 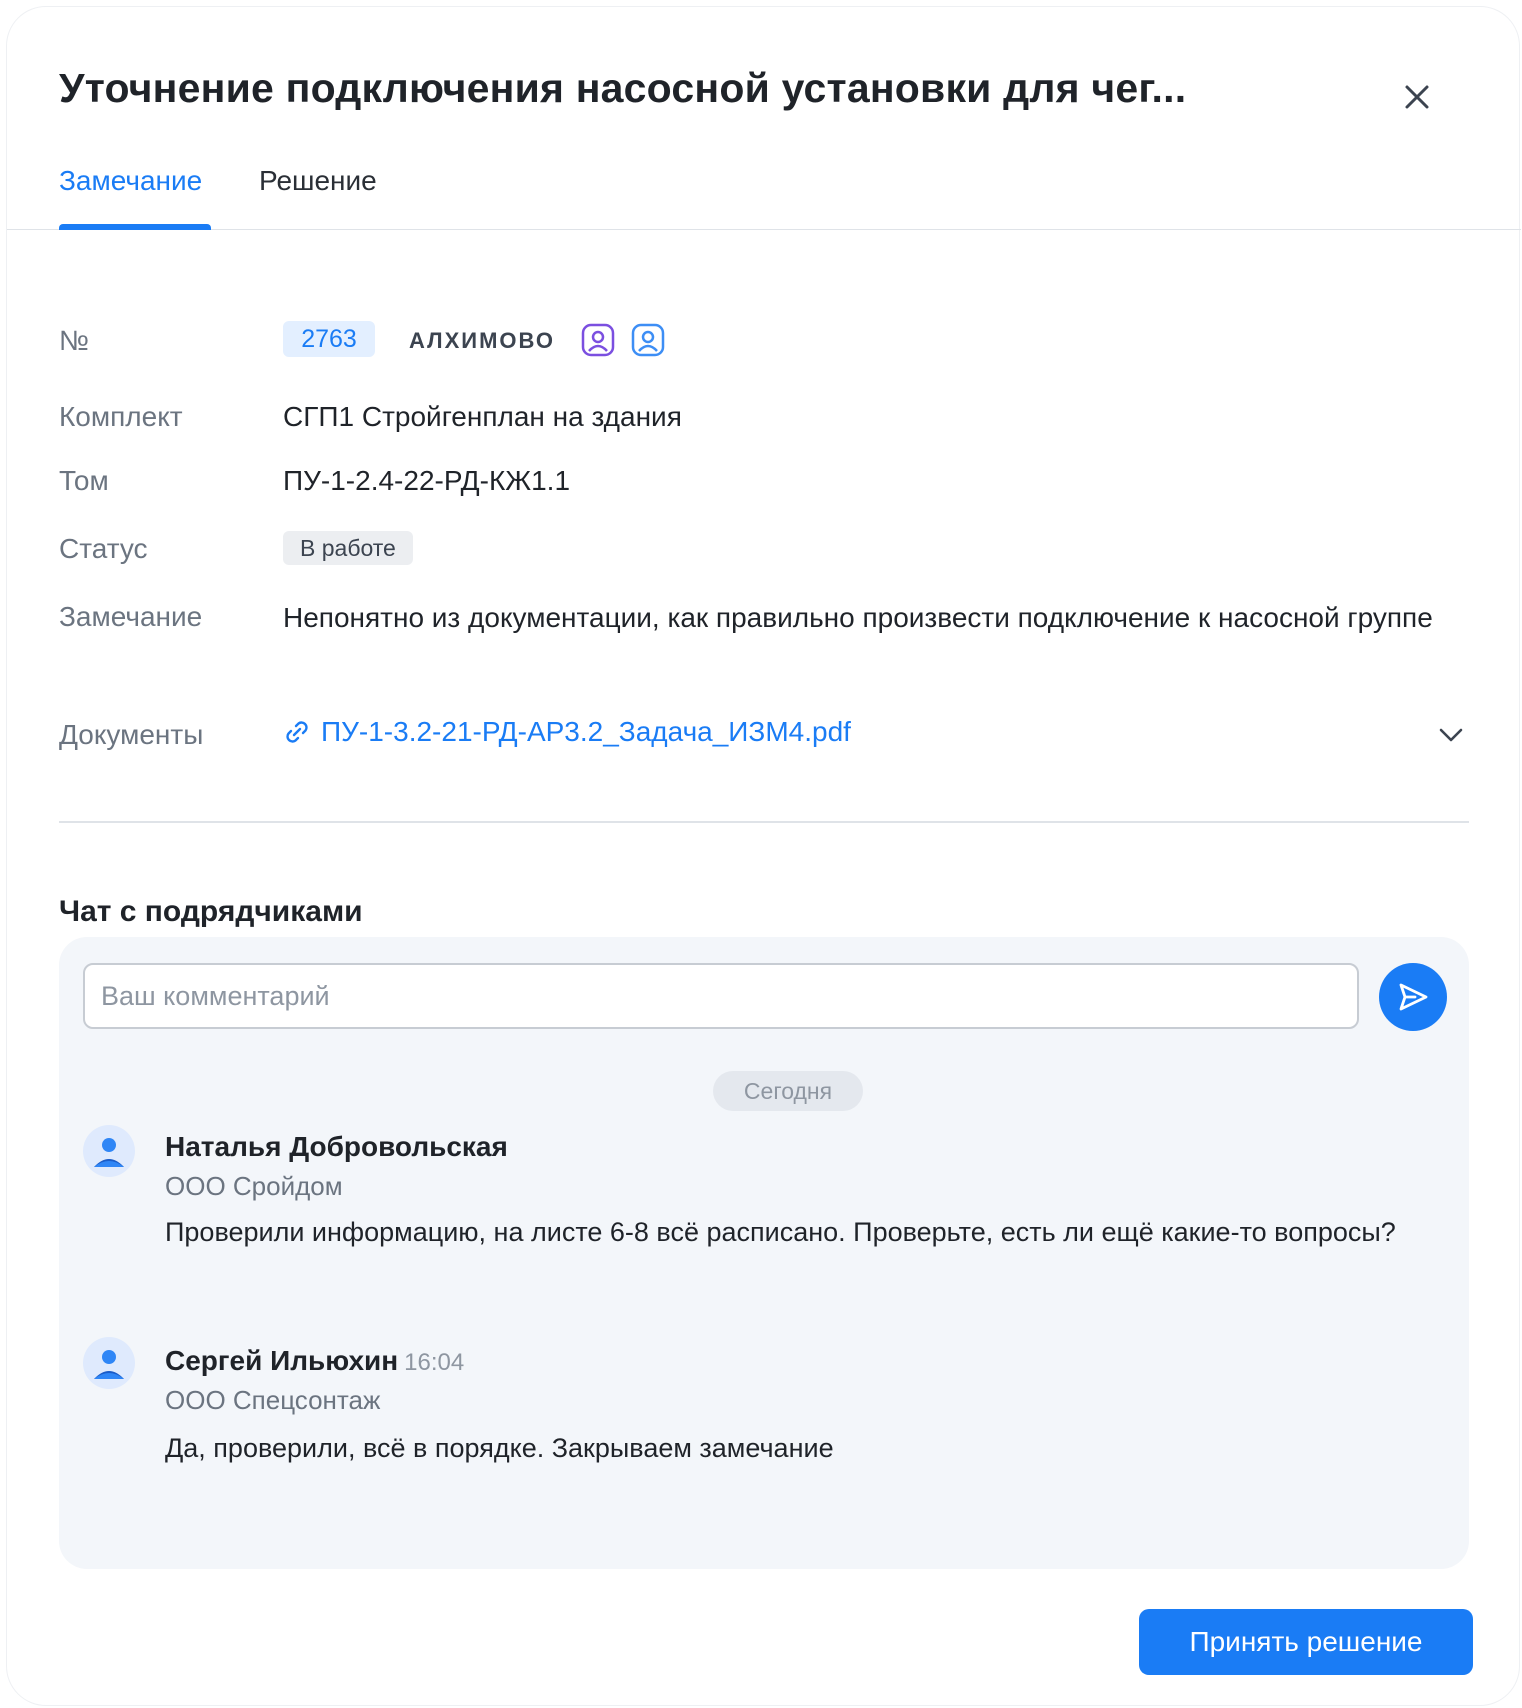 I want to click on tab-remark: Замечание, so click(x=130, y=181).